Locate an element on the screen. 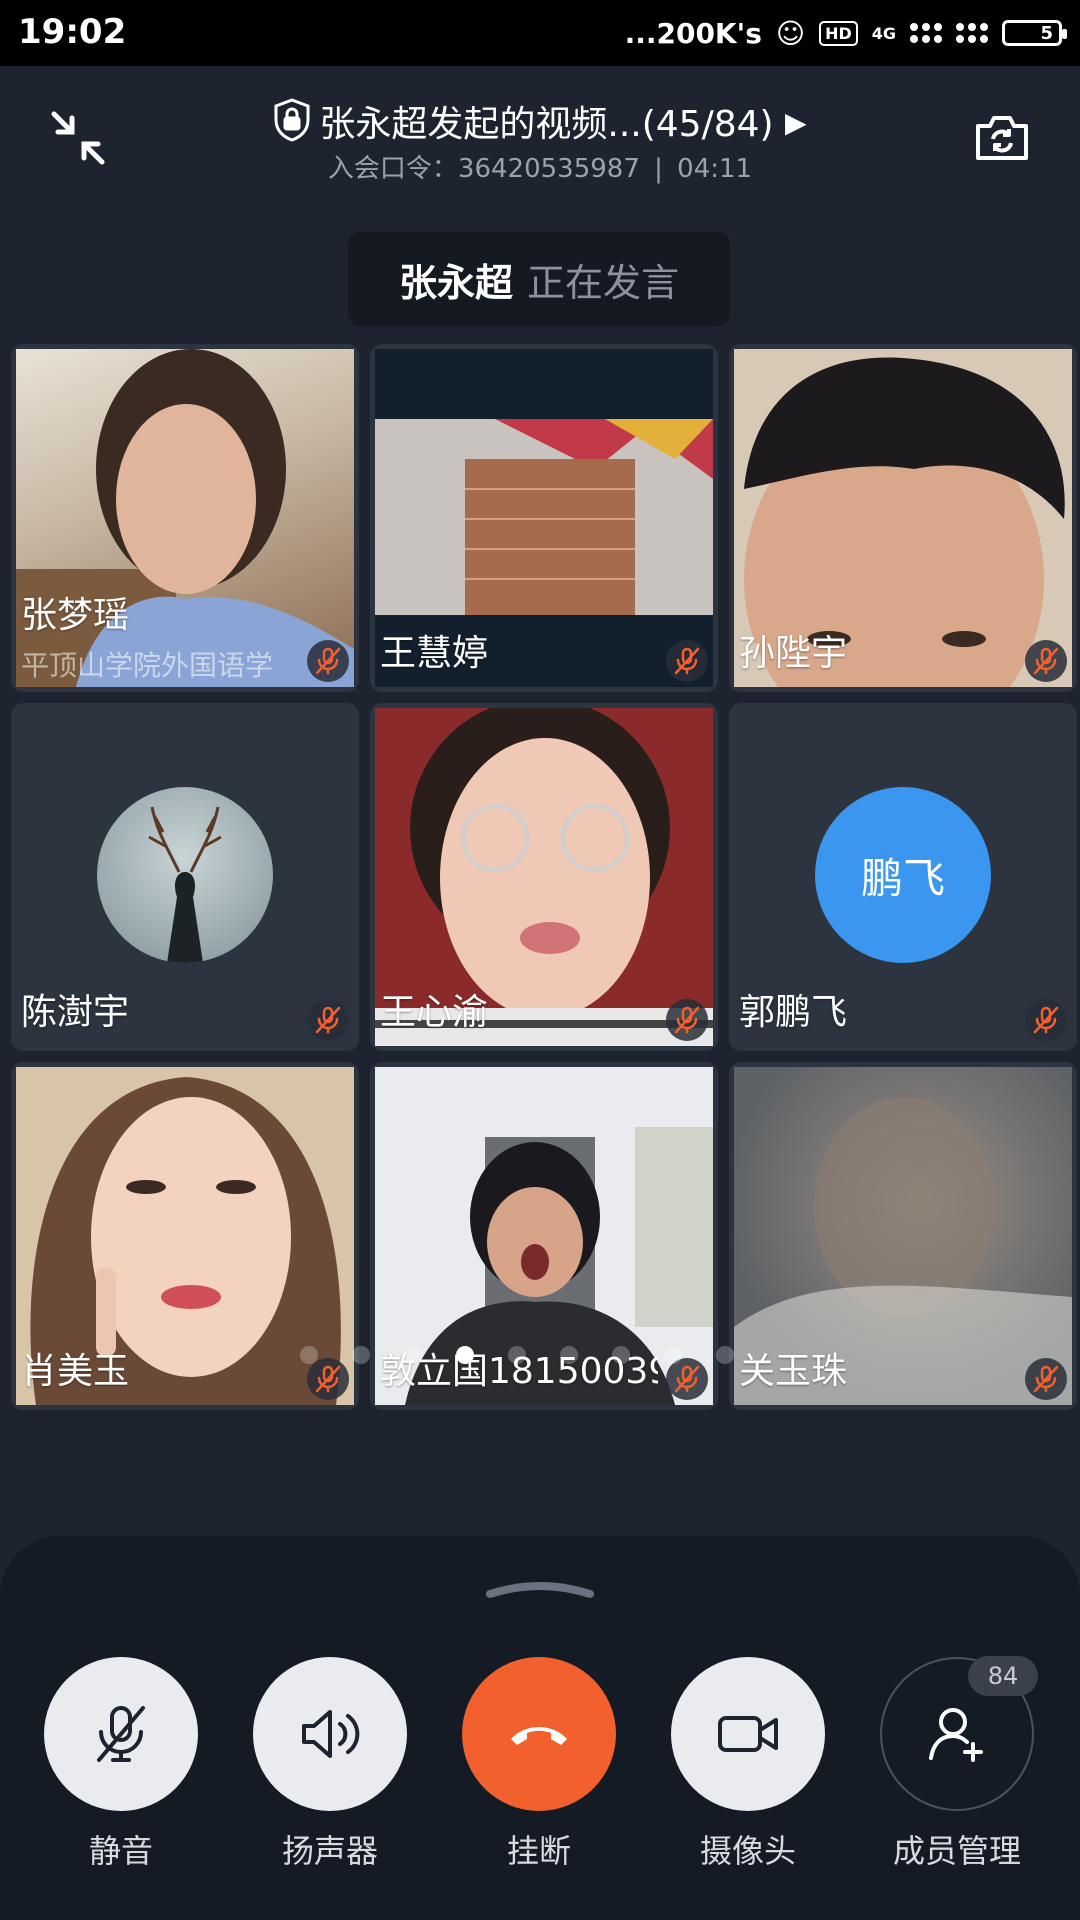 The width and height of the screenshot is (1080, 1920). switch-camera-icon is located at coordinates (1004, 140).